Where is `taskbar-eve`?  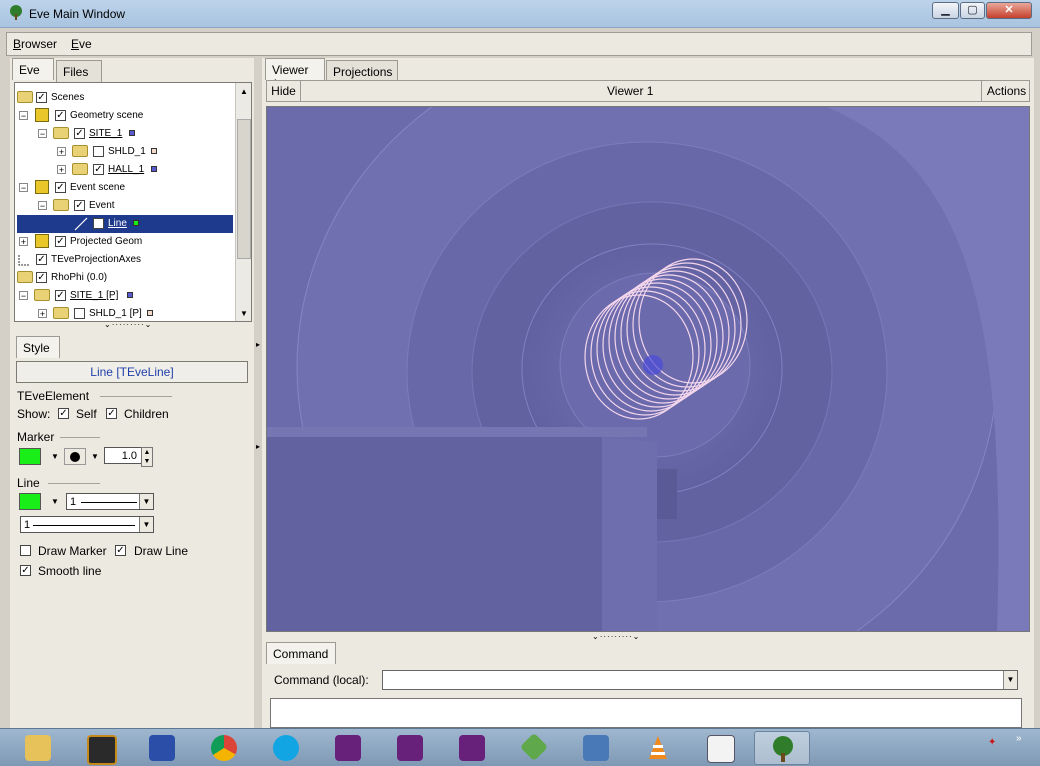 taskbar-eve is located at coordinates (782, 748).